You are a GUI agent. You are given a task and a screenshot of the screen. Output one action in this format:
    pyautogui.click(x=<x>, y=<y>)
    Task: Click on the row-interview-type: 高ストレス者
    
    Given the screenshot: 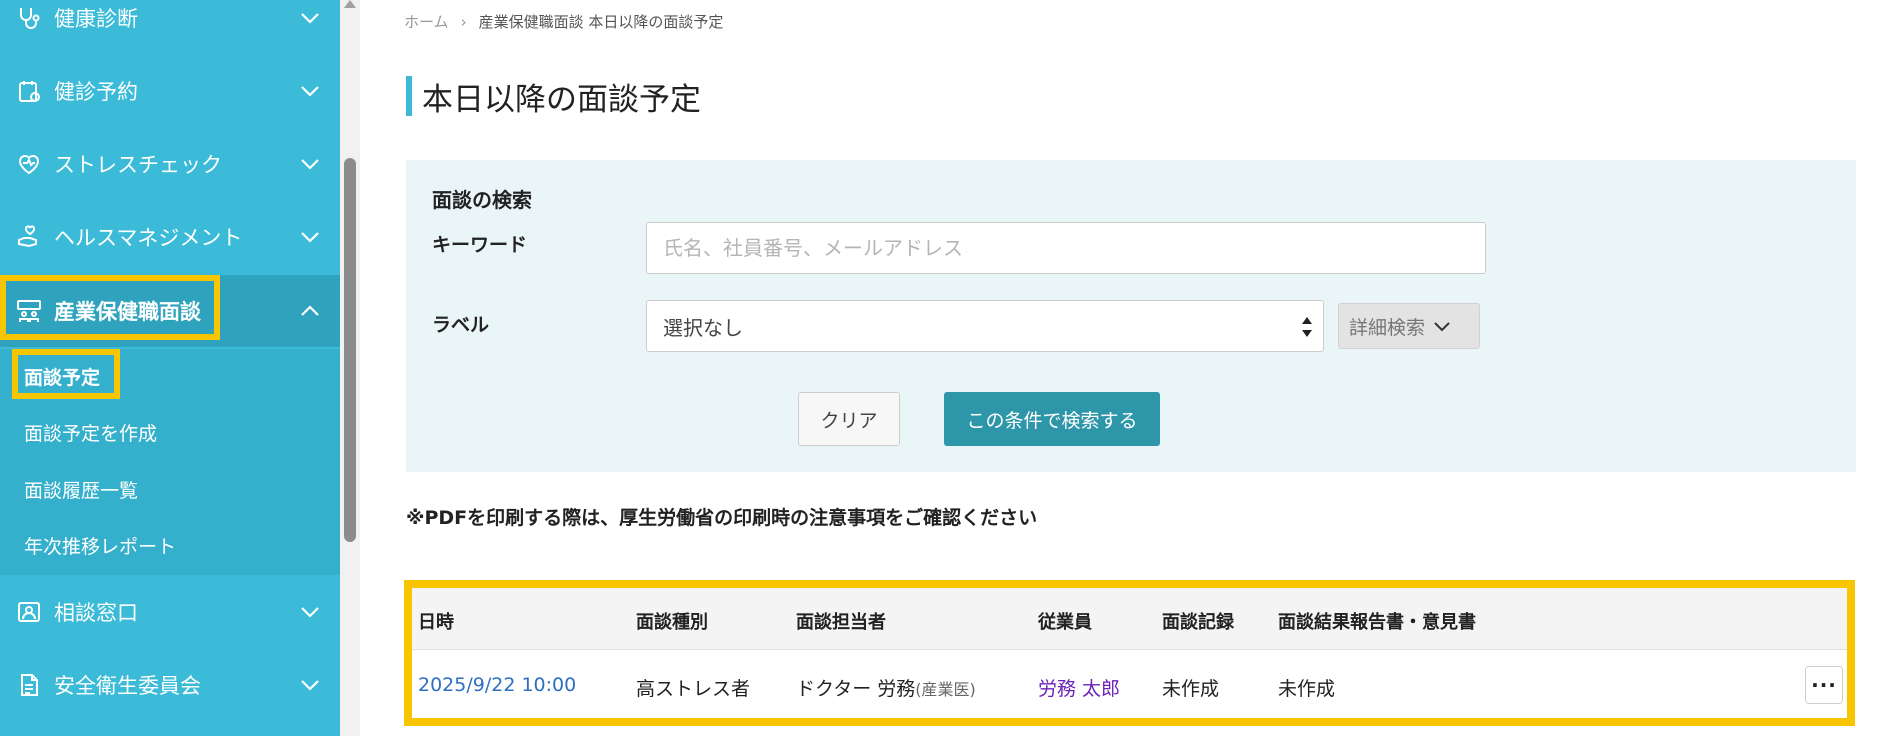 What is the action you would take?
    pyautogui.click(x=693, y=689)
    